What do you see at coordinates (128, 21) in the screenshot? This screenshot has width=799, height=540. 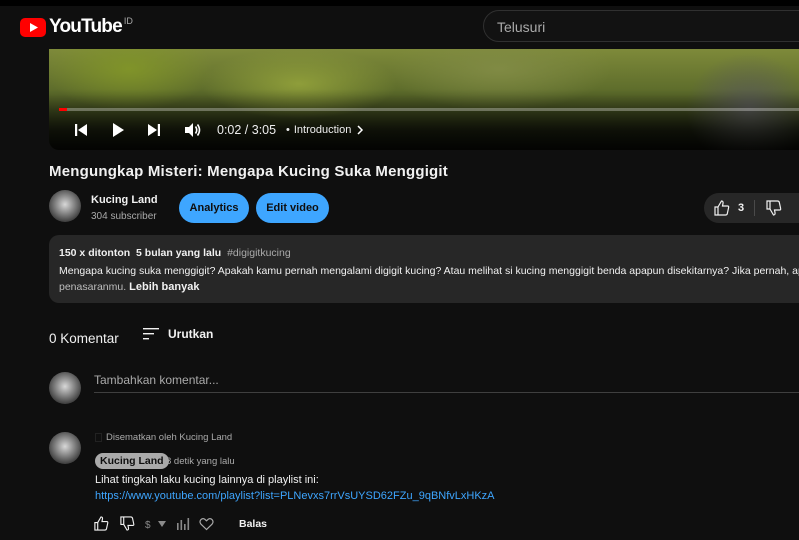 I see `country-code: ID` at bounding box center [128, 21].